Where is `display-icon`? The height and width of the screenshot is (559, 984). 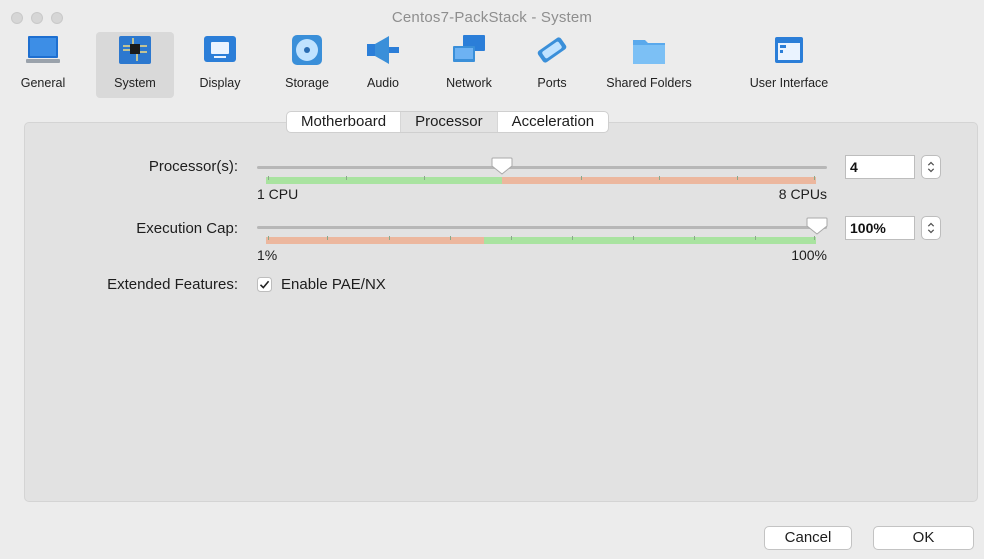 display-icon is located at coordinates (220, 49).